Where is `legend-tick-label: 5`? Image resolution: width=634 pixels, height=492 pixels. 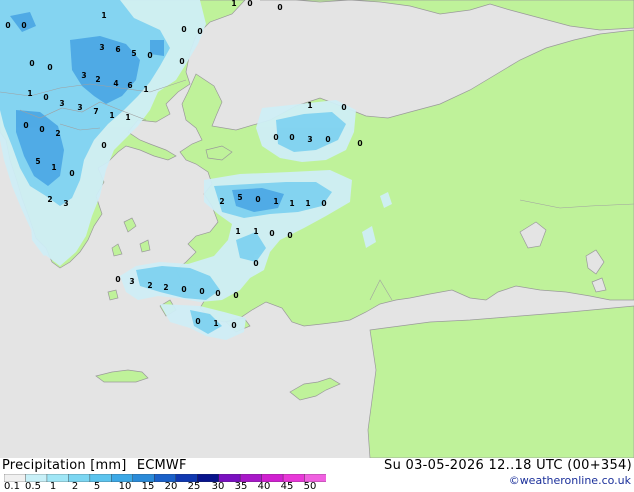
legend-tick-label: 5 is located at coordinates (97, 486).